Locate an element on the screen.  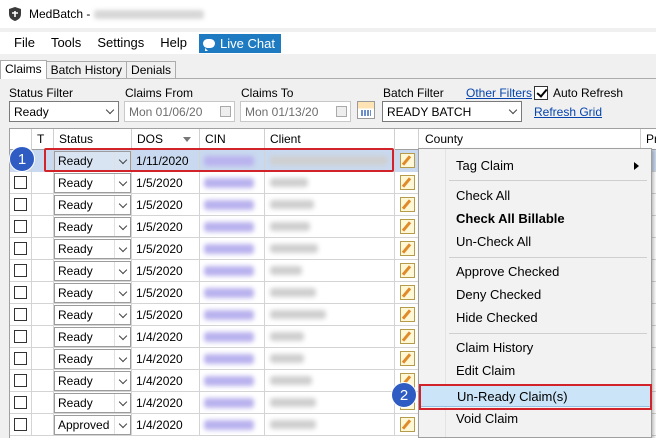
live-chat-button: Live Chat is located at coordinates (240, 43).